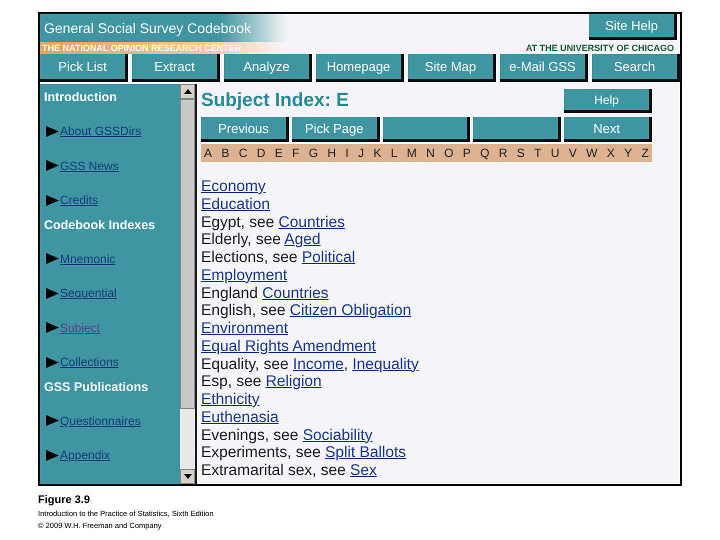 The image size is (720, 540). What do you see at coordinates (278, 153) in the screenshot?
I see `letter-link: E` at bounding box center [278, 153].